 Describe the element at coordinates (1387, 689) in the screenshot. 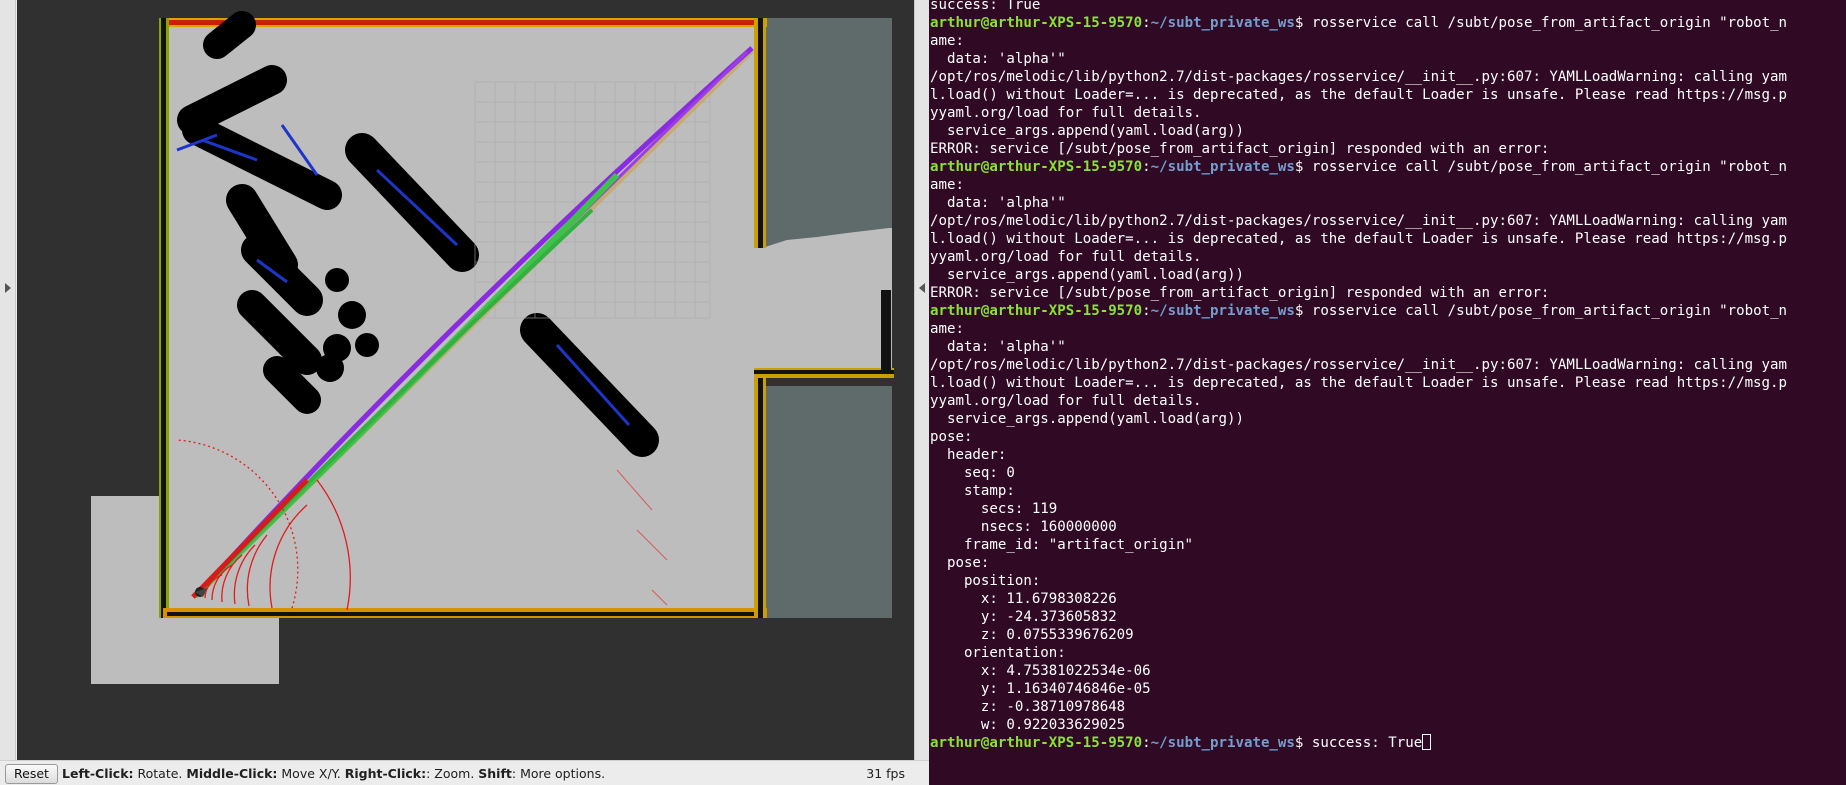

I see `terminal-output-line: y: 1.16340746846e-05` at that location.